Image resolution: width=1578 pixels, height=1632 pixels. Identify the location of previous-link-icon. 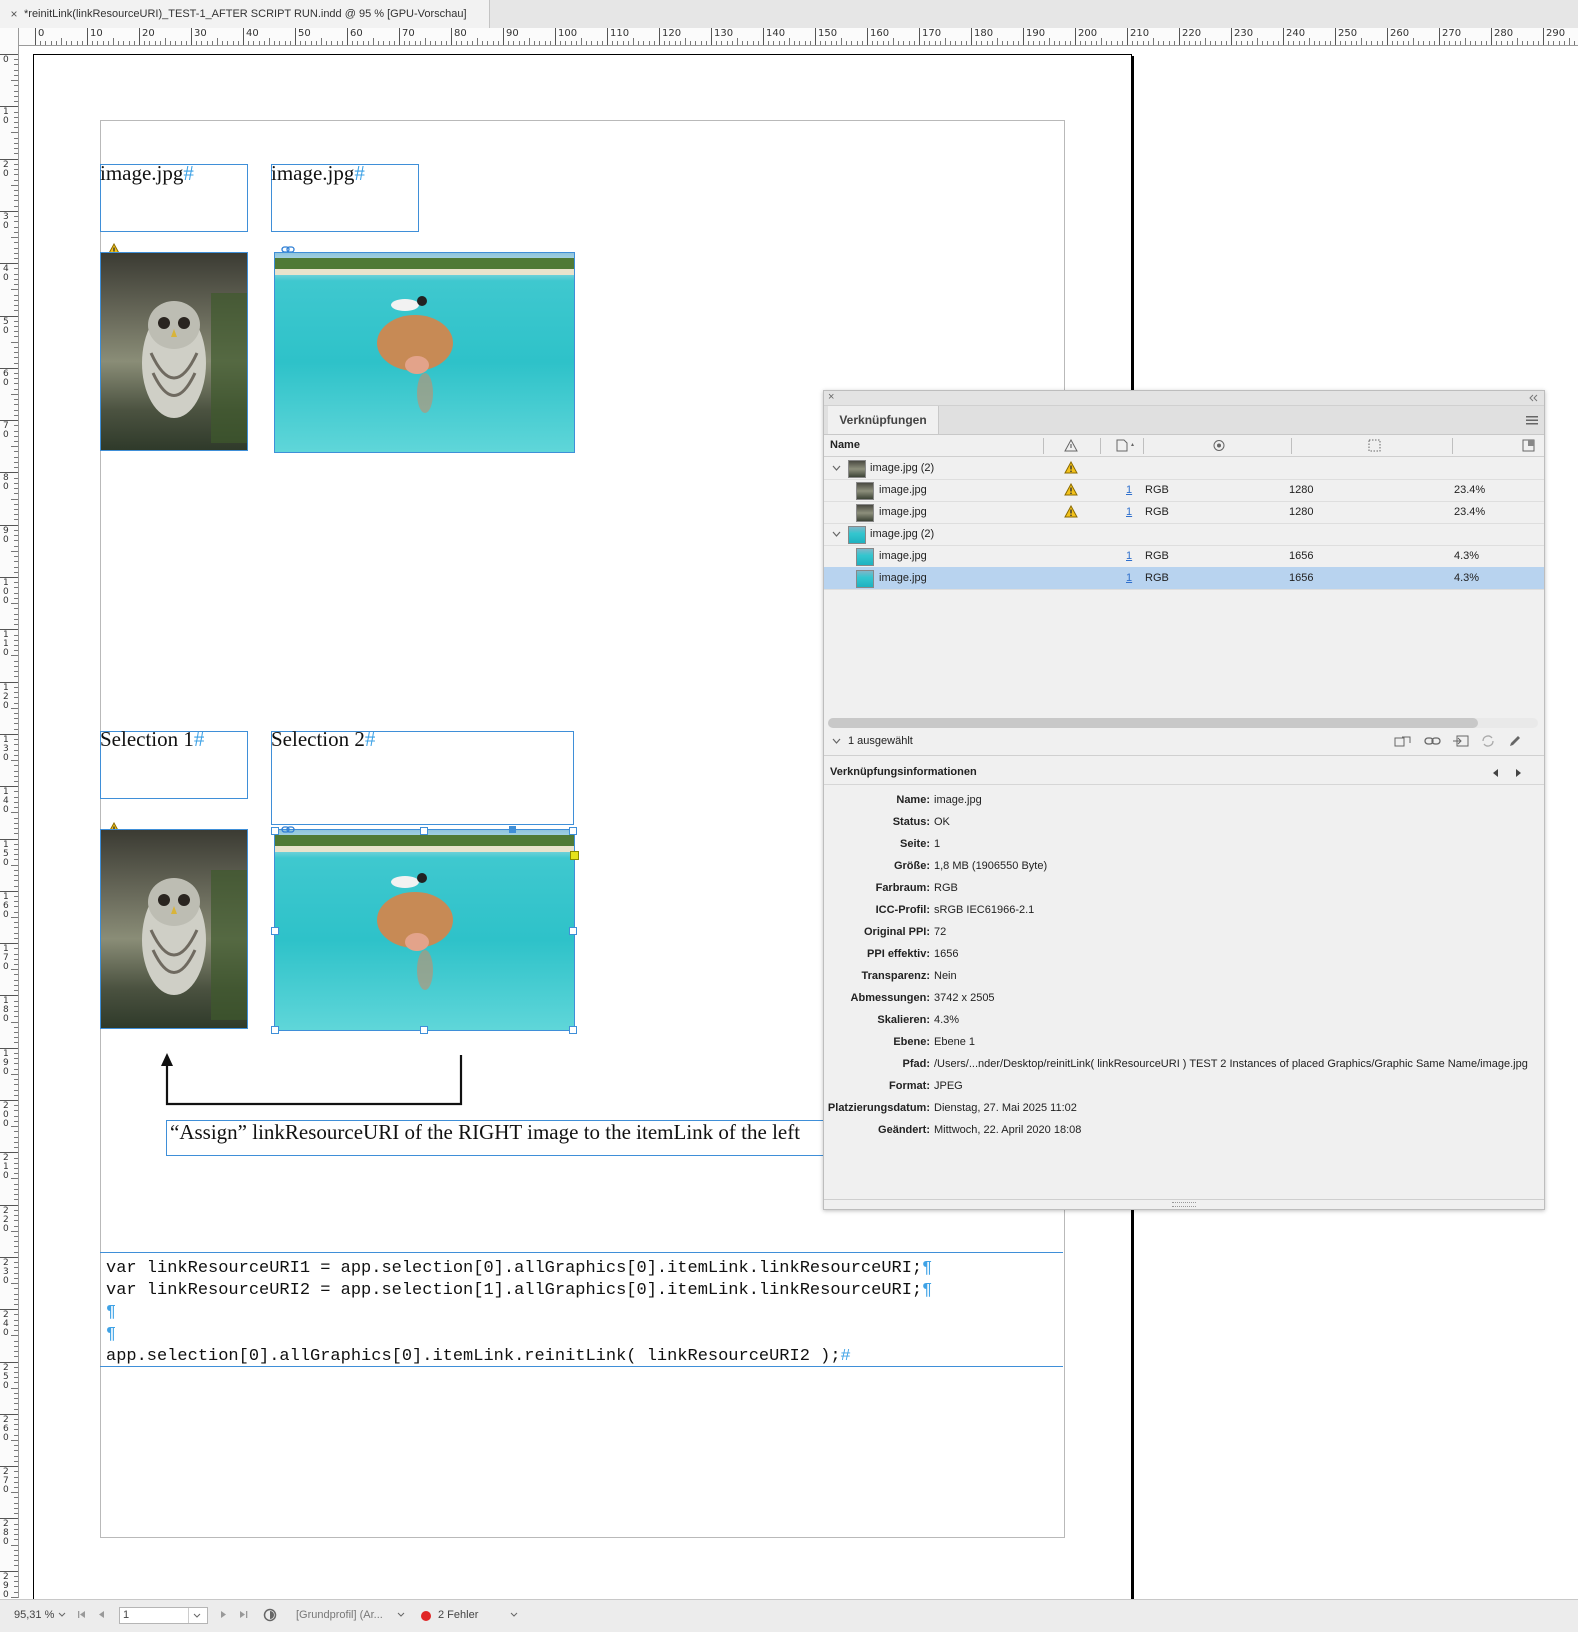
(1496, 773).